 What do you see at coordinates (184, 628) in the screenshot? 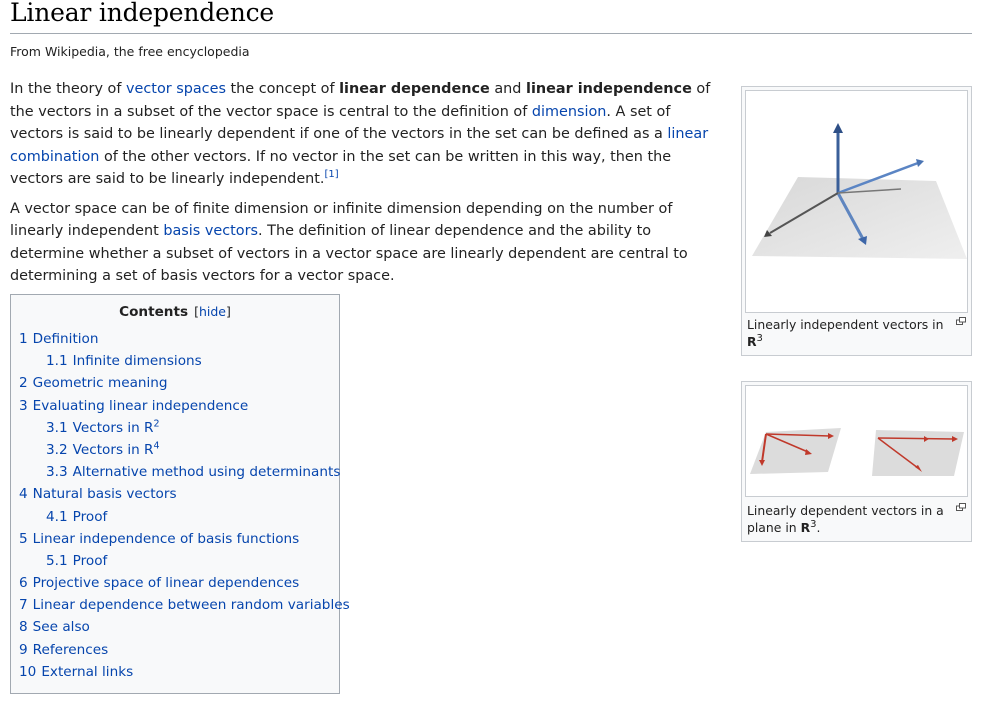
I see `toc-item: 8 See also` at bounding box center [184, 628].